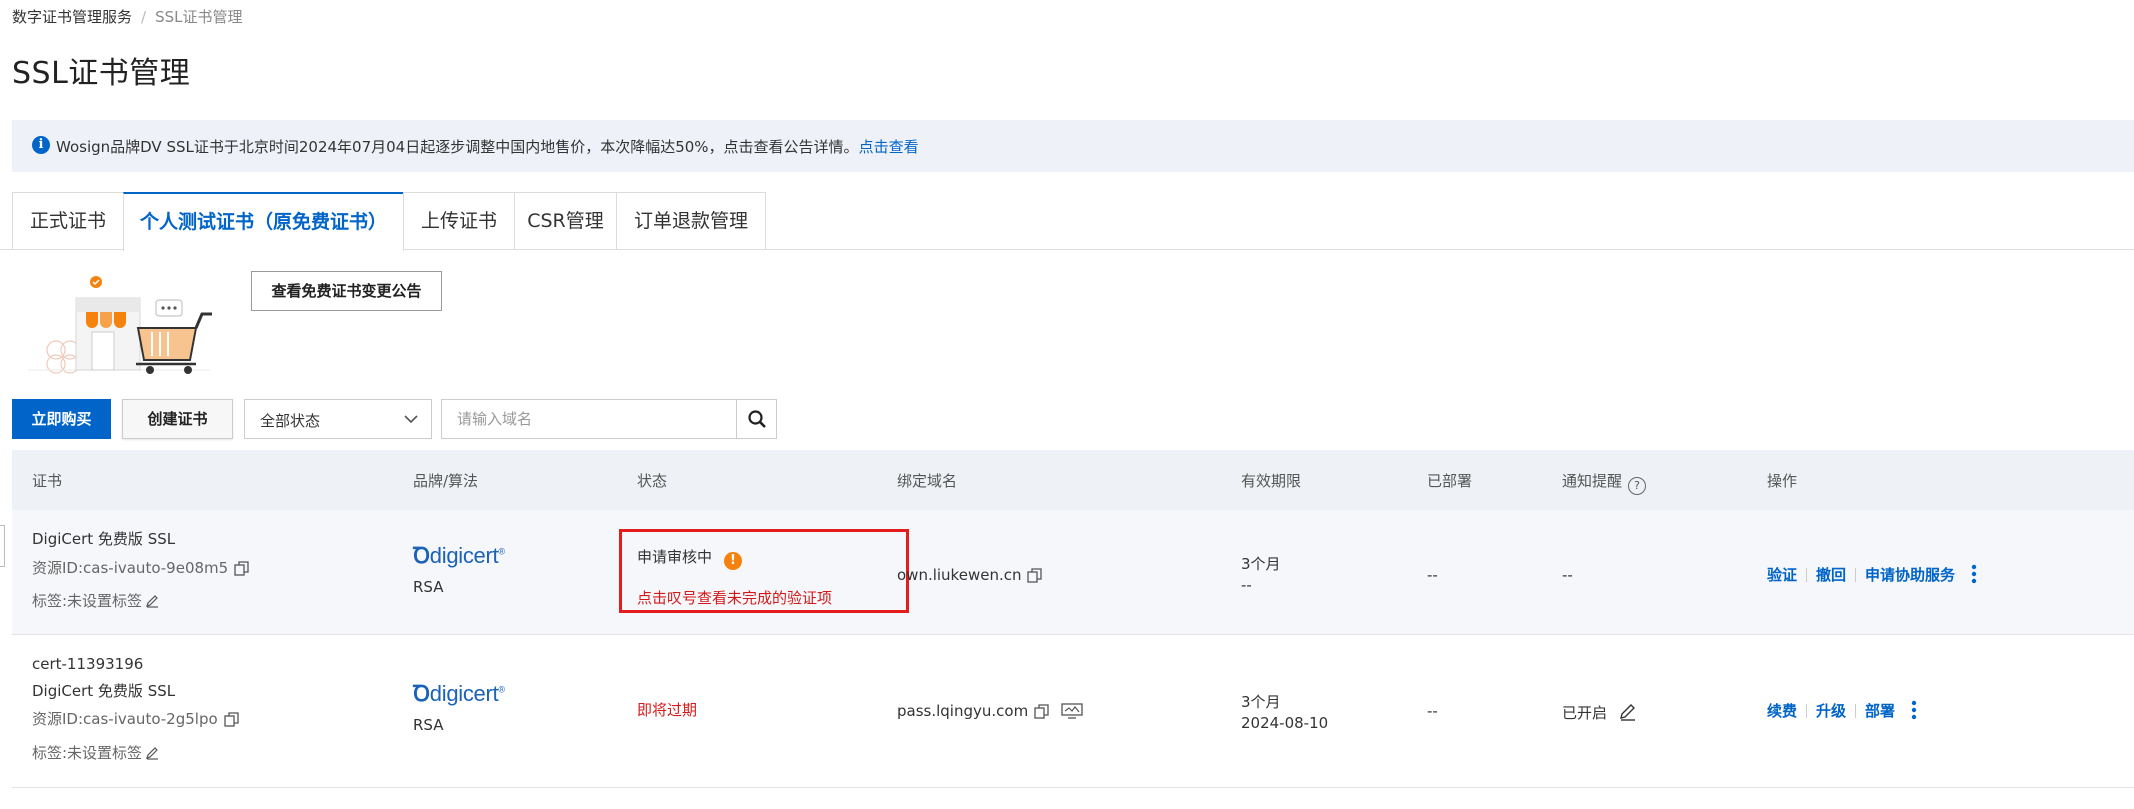 The height and width of the screenshot is (809, 2134). What do you see at coordinates (970, 575) in the screenshot?
I see `bound-domain: own.liukewen.cn` at bounding box center [970, 575].